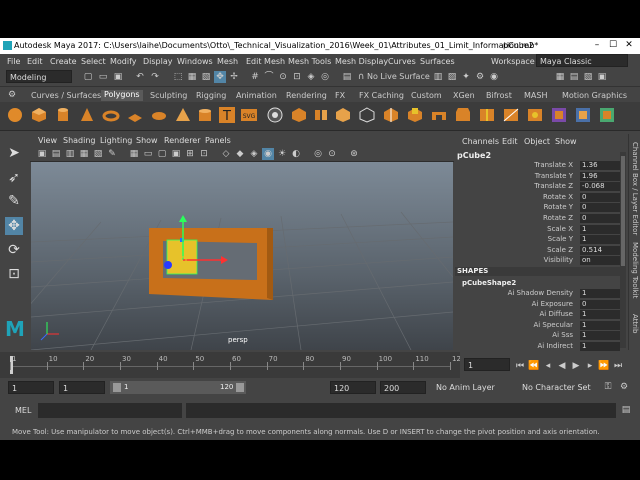  What do you see at coordinates (31, 387) in the screenshot?
I see `animation-start-field: 1` at bounding box center [31, 387].